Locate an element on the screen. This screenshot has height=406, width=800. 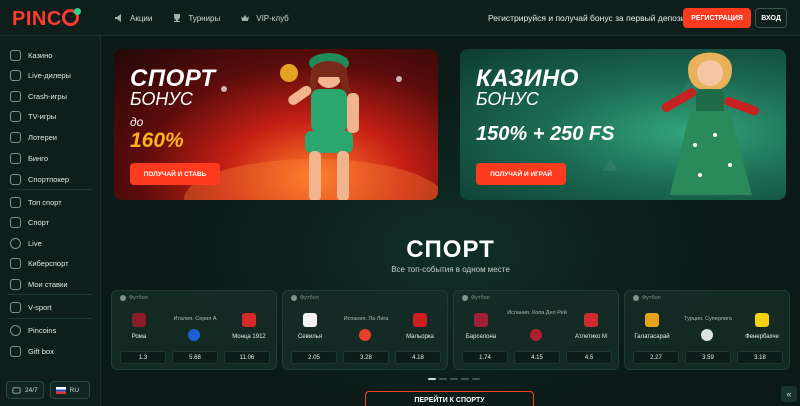
league-name: Италия. Серия А is located at coordinates (195, 319).